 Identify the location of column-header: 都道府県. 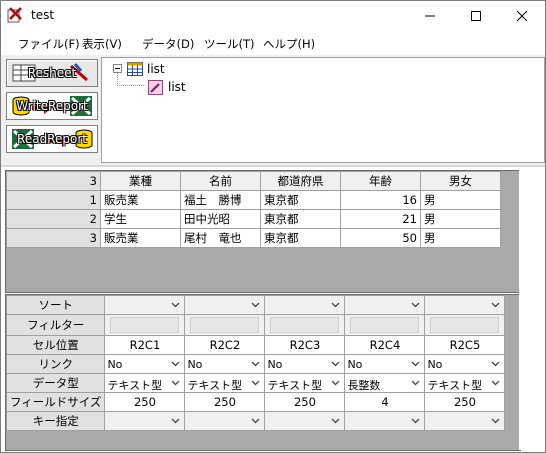
(300, 181).